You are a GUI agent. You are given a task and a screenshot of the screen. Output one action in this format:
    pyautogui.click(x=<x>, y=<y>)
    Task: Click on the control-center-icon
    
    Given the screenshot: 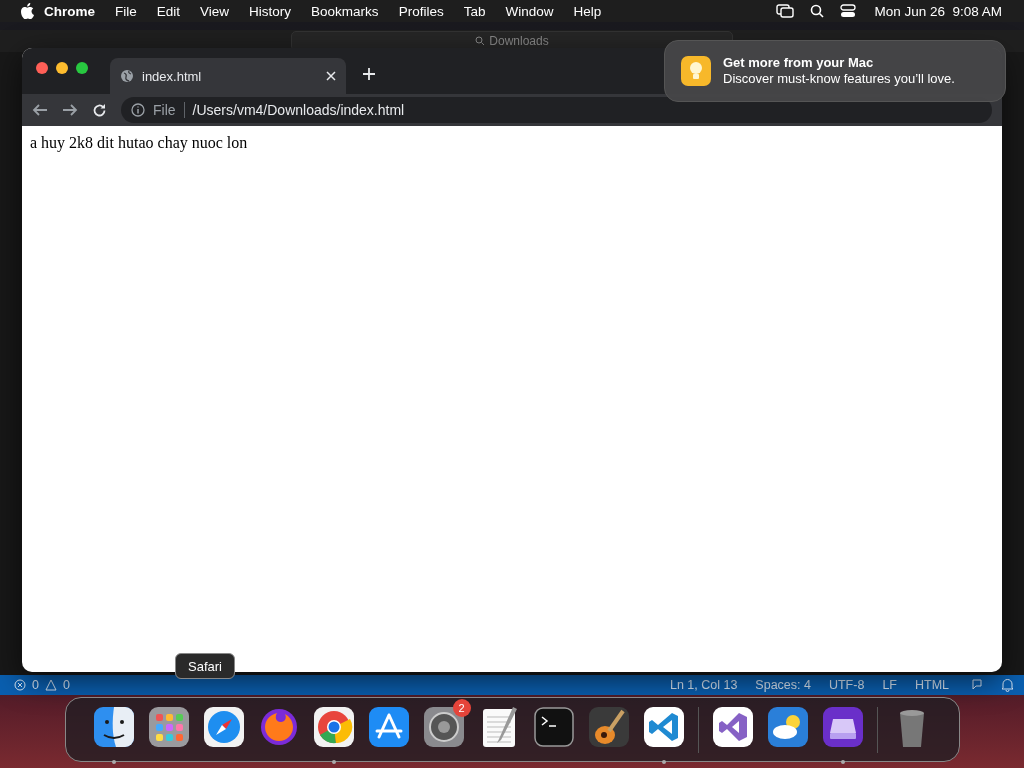 What is the action you would take?
    pyautogui.click(x=848, y=11)
    